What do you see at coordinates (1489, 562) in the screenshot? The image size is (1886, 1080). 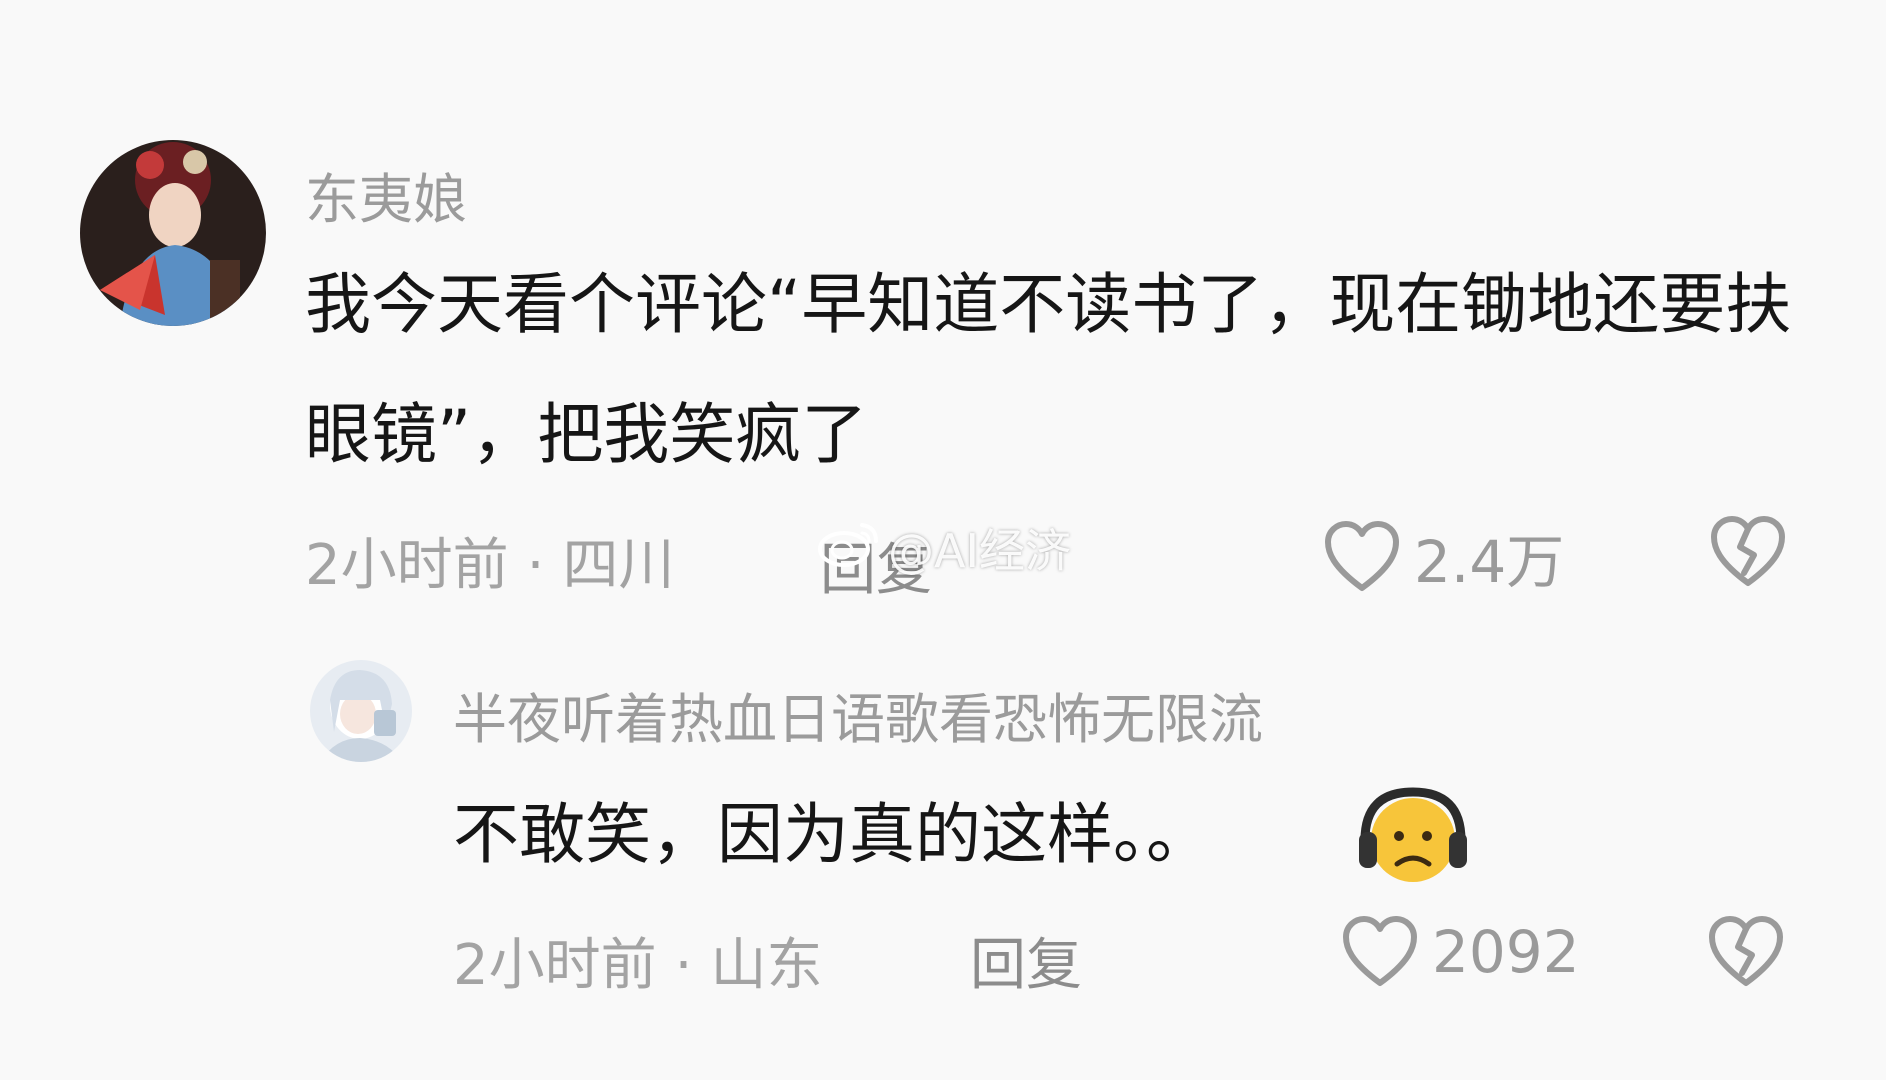 I see `like-count: 2.4万` at bounding box center [1489, 562].